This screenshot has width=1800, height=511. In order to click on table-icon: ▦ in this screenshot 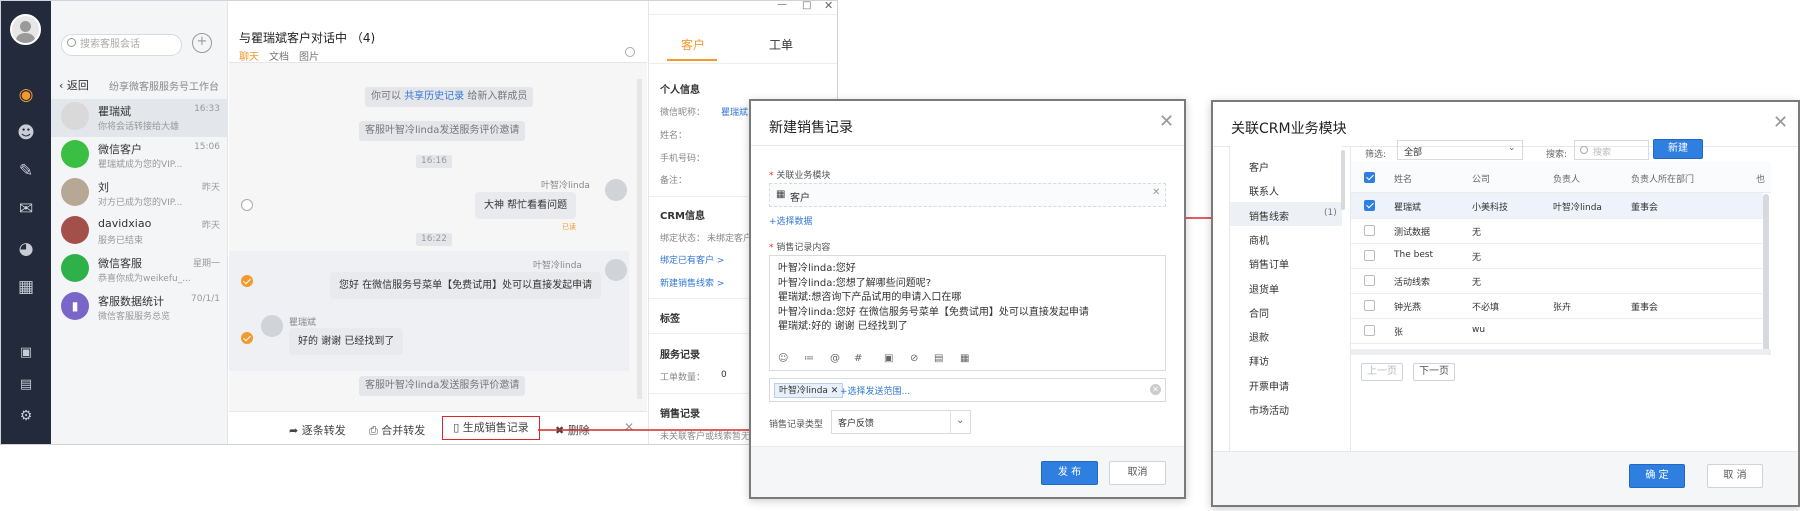, I will do `click(964, 358)`.